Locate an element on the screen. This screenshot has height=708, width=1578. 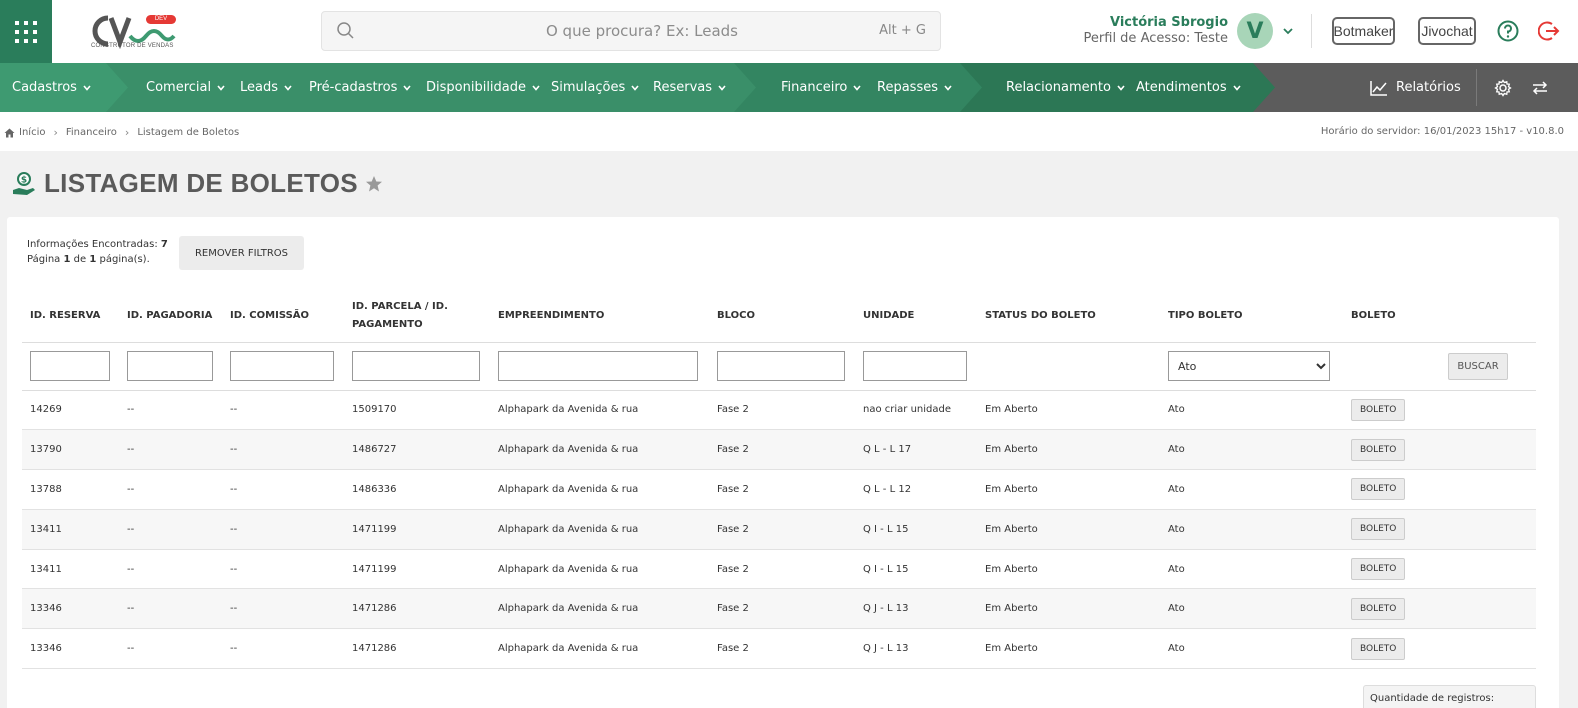
filter-empreendimento-input is located at coordinates (598, 366).